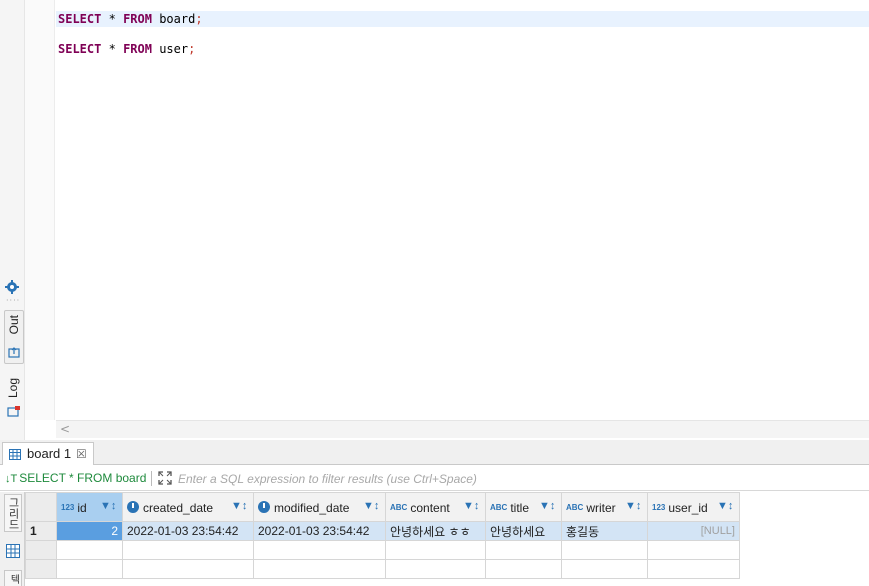  What do you see at coordinates (11, 479) in the screenshot?
I see `sql-source-icon: ↓T` at bounding box center [11, 479].